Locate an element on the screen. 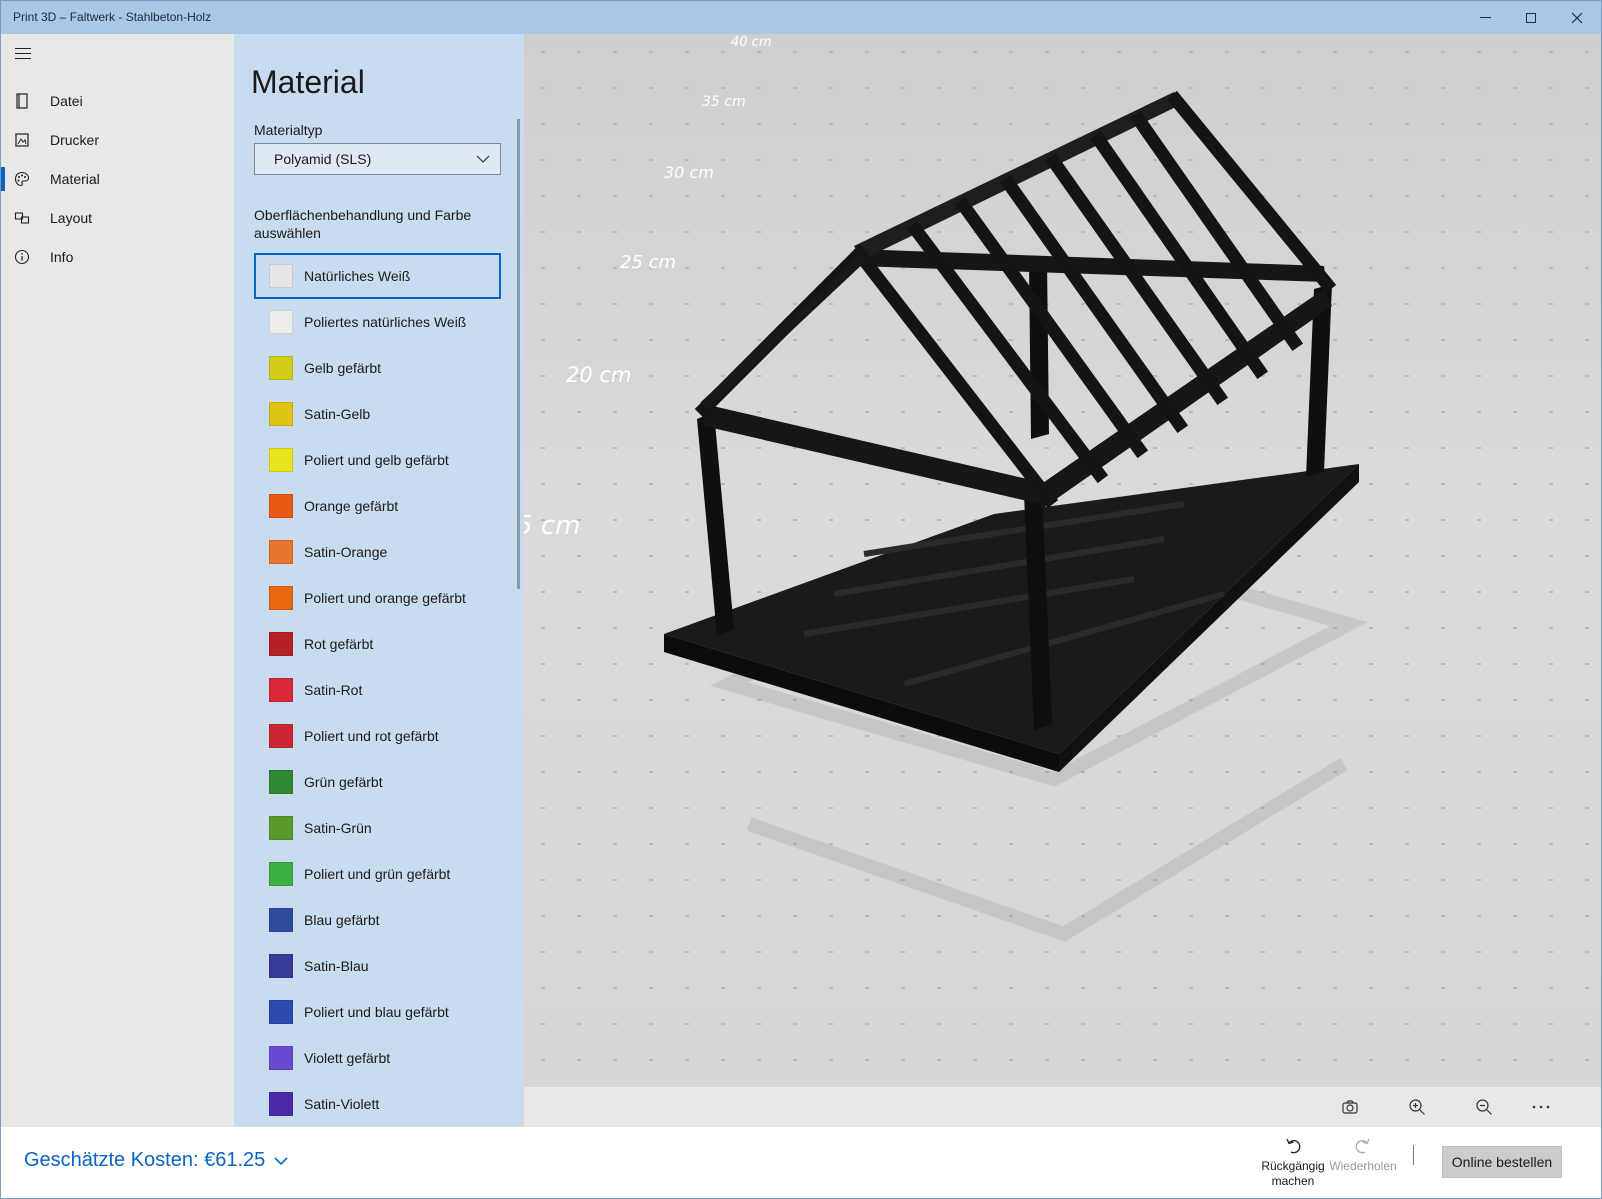 Image resolution: width=1602 pixels, height=1199 pixels. ruler-label: 35 cm is located at coordinates (724, 102).